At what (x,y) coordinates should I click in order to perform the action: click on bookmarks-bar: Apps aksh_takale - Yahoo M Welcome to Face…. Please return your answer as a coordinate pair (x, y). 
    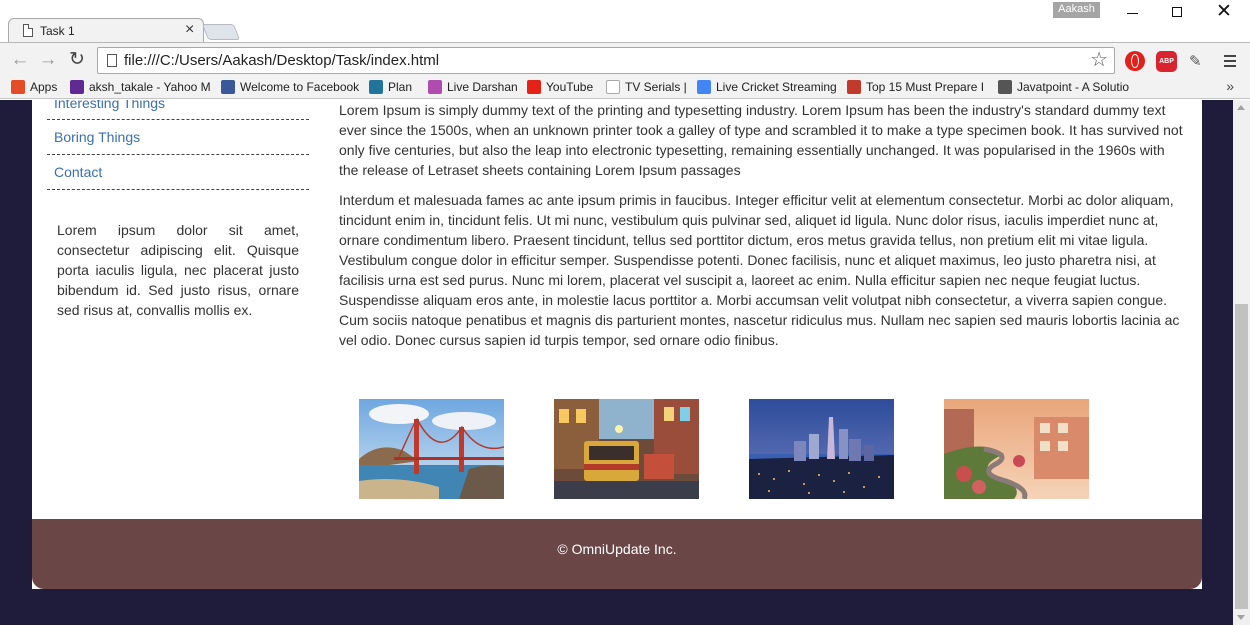
    Looking at the image, I should click on (625, 88).